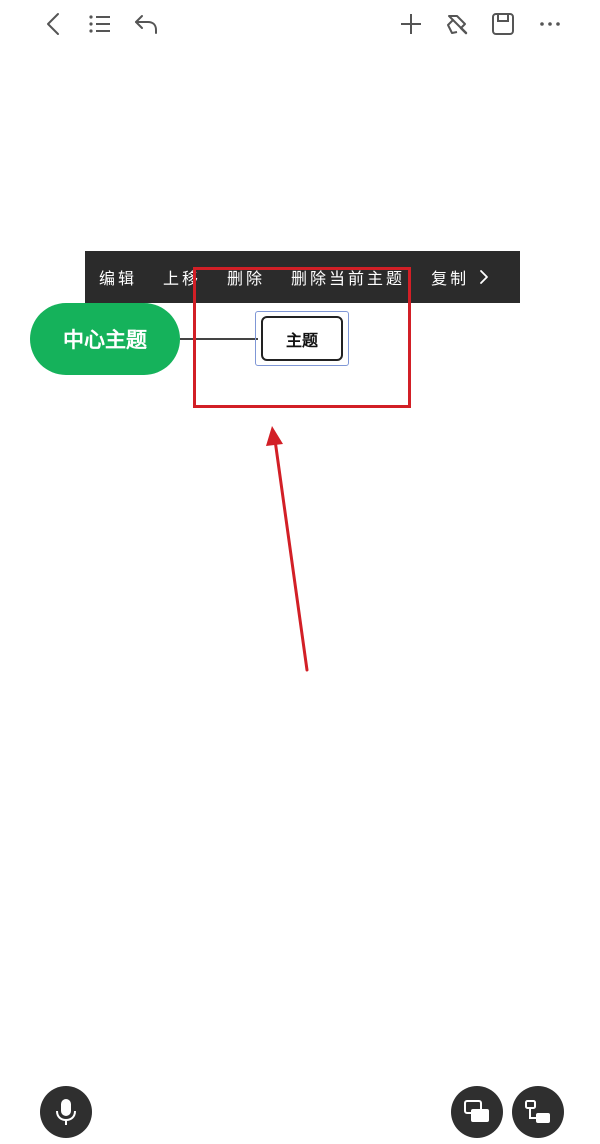 The height and width of the screenshot is (1144, 600). I want to click on style-button, so click(457, 24).